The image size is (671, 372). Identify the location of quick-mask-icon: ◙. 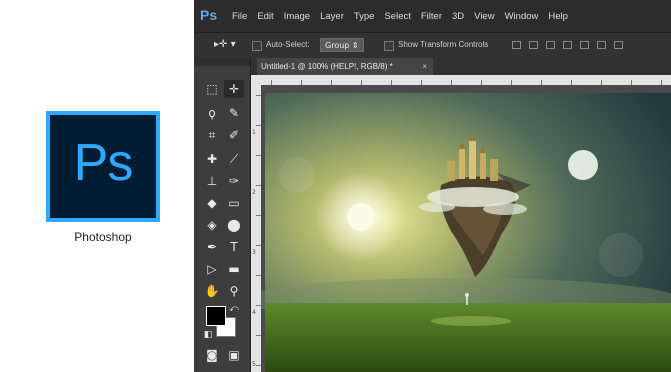
(212, 355).